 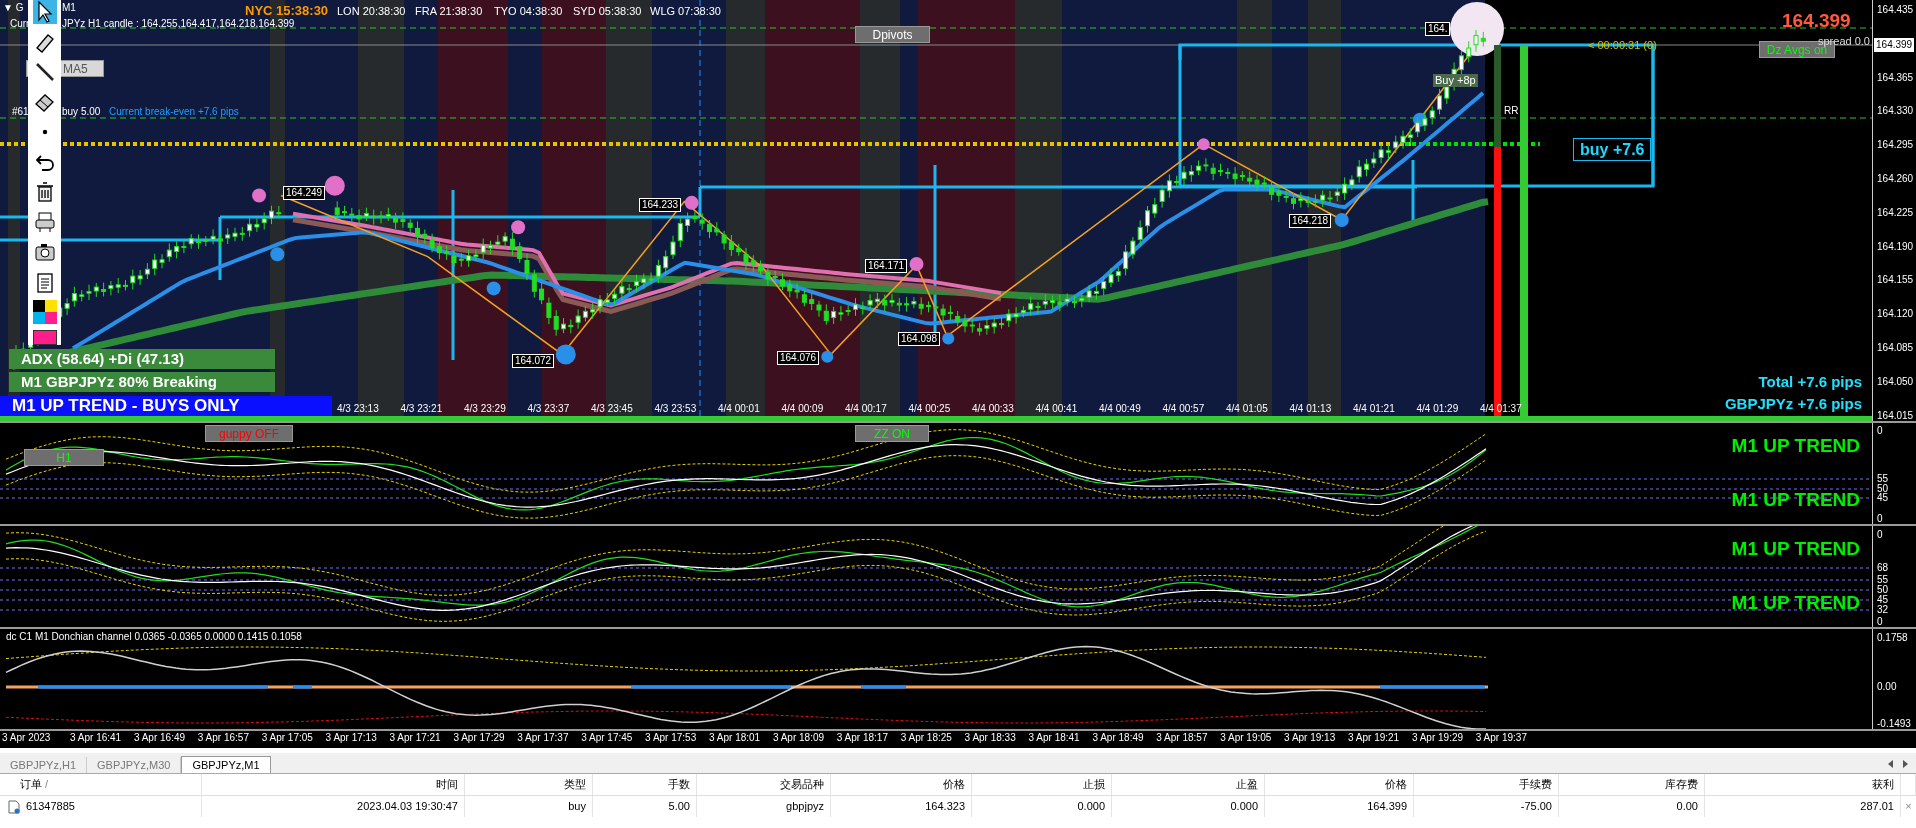 What do you see at coordinates (533, 361) in the screenshot?
I see `price-tag: 164.072` at bounding box center [533, 361].